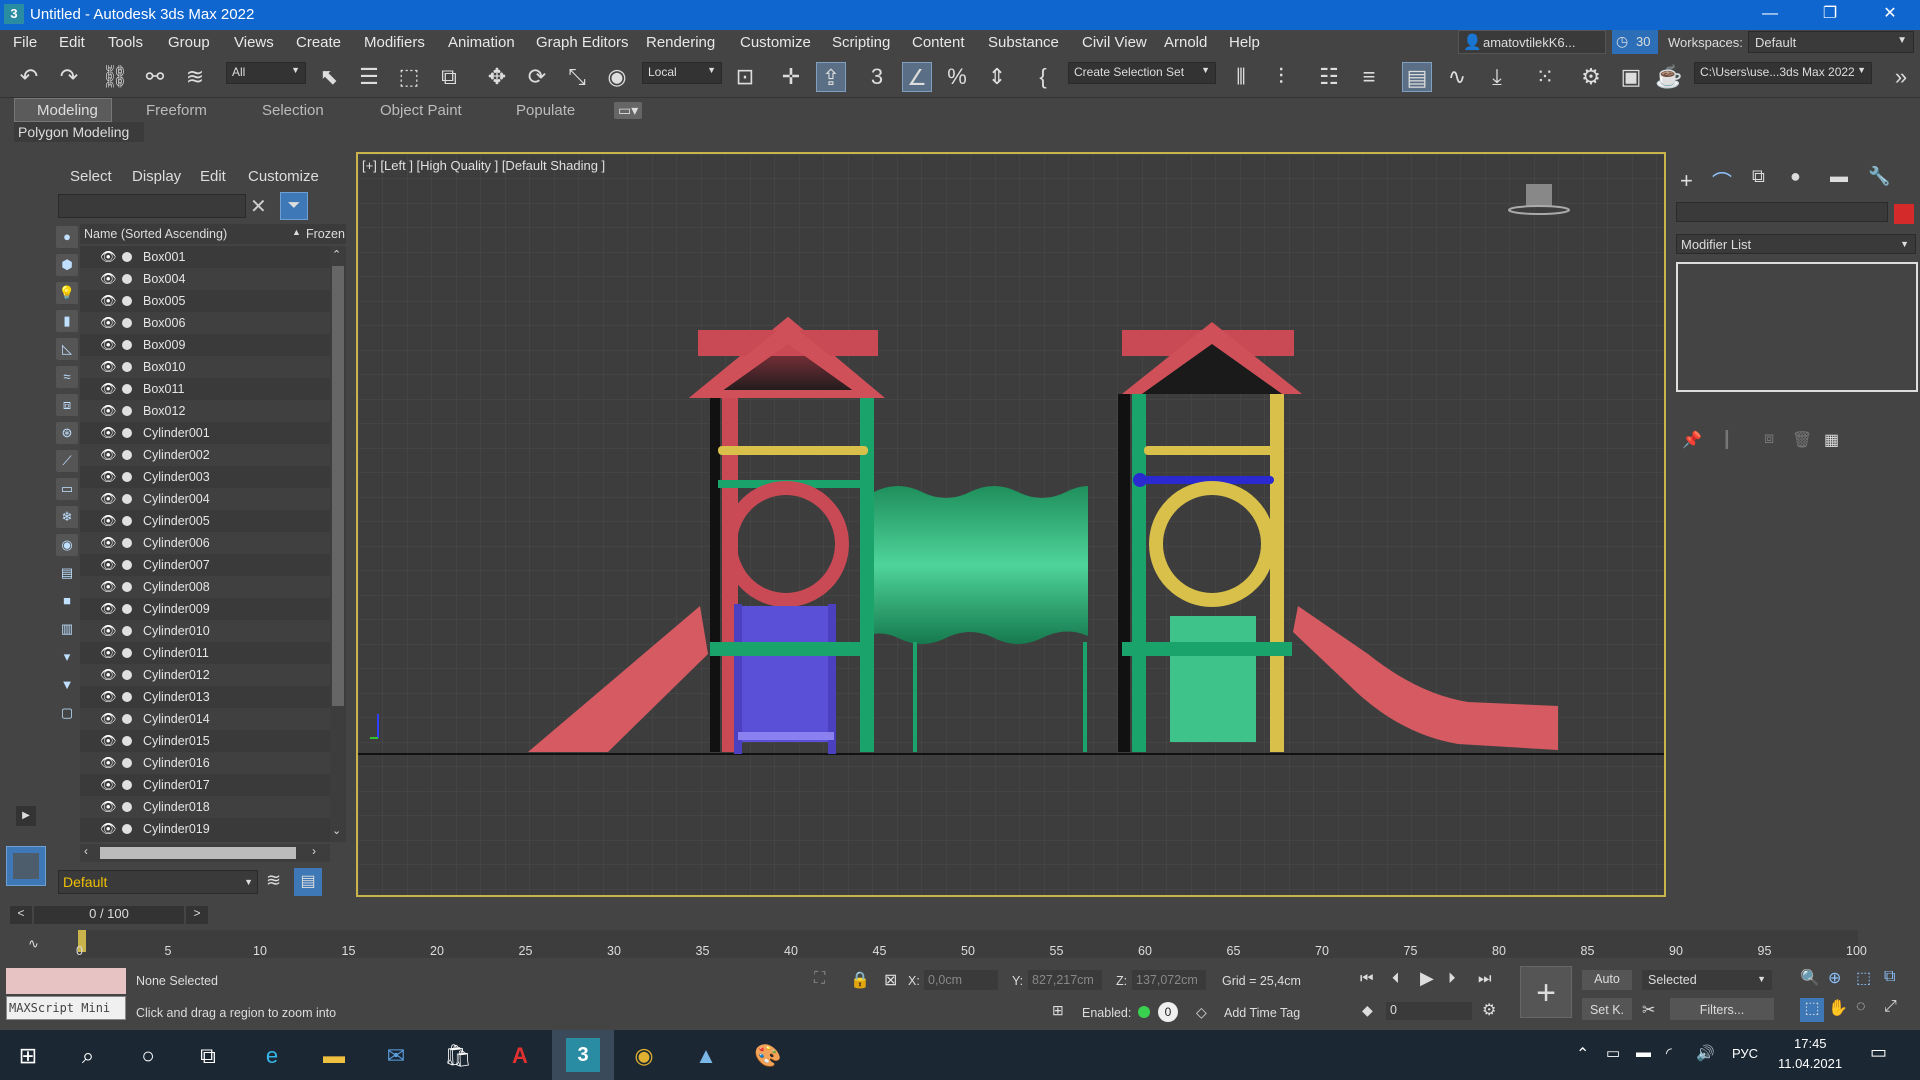 This screenshot has width=1920, height=1080. I want to click on time-tag-icon: ◇, so click(1201, 1012).